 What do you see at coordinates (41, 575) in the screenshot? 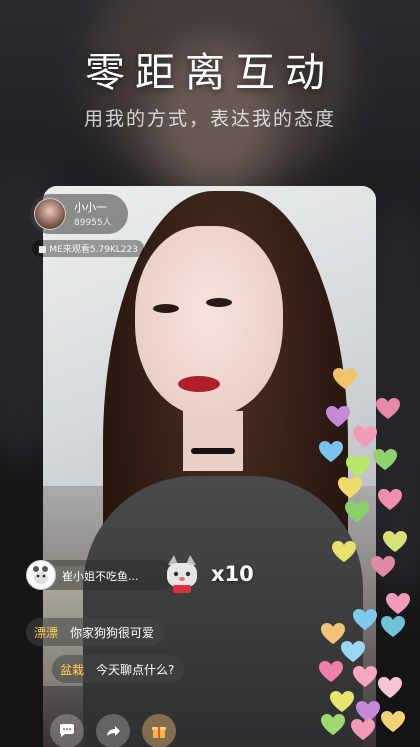
I see `gift-sender-avatar` at bounding box center [41, 575].